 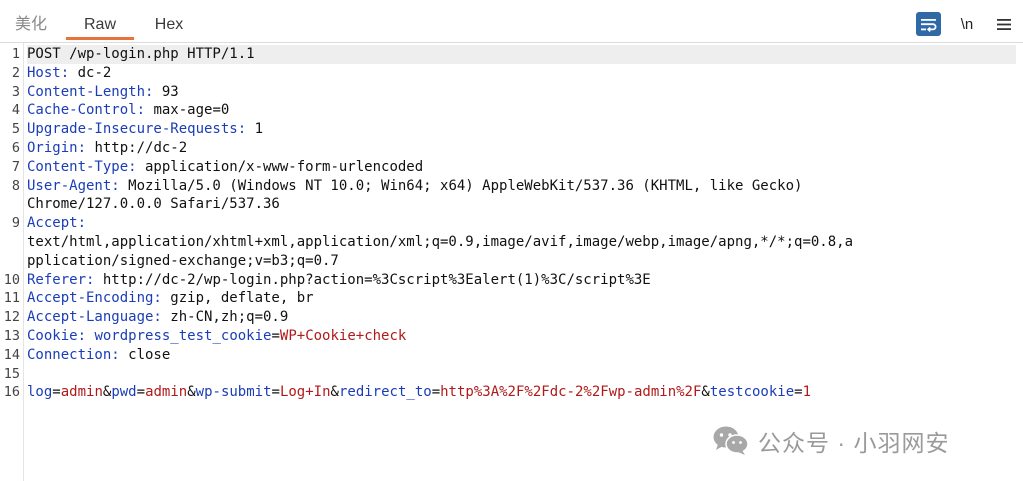 I want to click on code-line: Chrome/127.0.0.0 Safari/537.36, so click(x=511, y=204).